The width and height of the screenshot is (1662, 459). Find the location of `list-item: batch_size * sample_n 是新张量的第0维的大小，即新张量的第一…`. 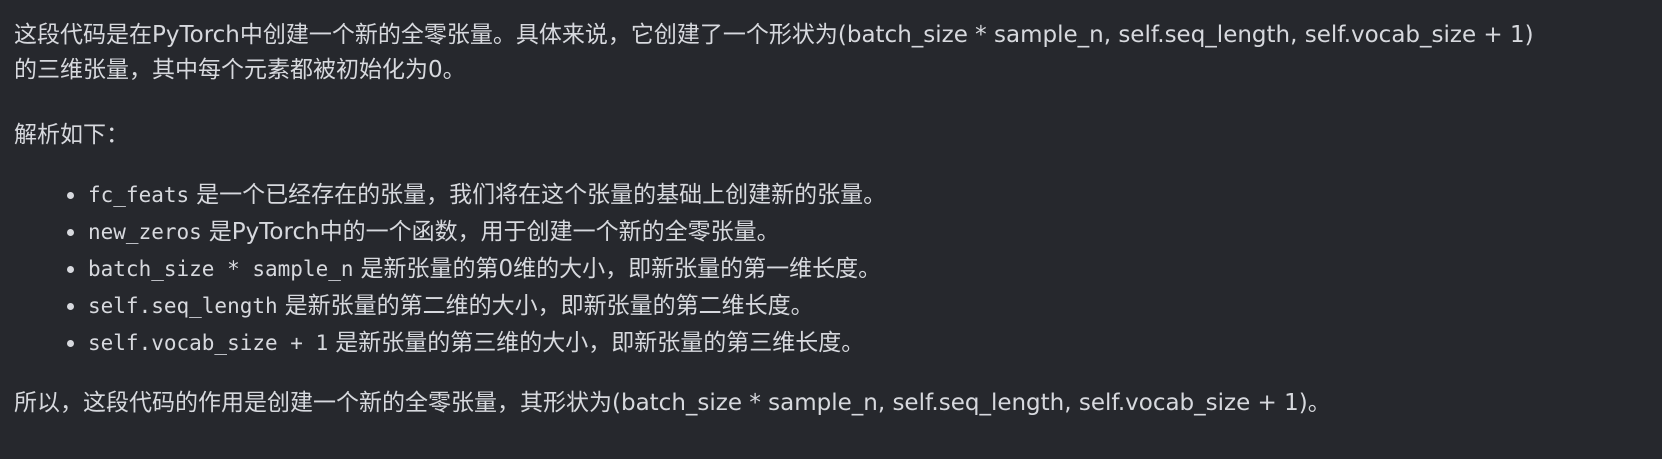

list-item: batch_size * sample_n 是新张量的第0维的大小，即新张量的第一… is located at coordinates (857, 269).